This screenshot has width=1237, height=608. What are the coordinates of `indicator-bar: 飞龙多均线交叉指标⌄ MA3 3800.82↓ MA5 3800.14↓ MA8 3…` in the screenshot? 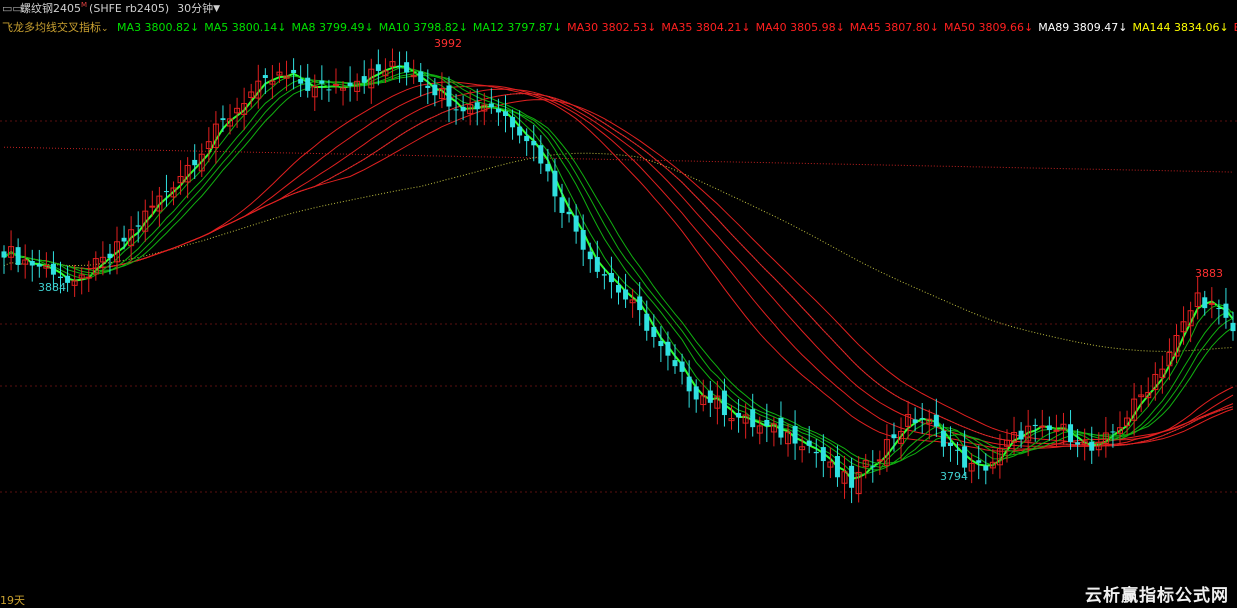 It's located at (618, 28).